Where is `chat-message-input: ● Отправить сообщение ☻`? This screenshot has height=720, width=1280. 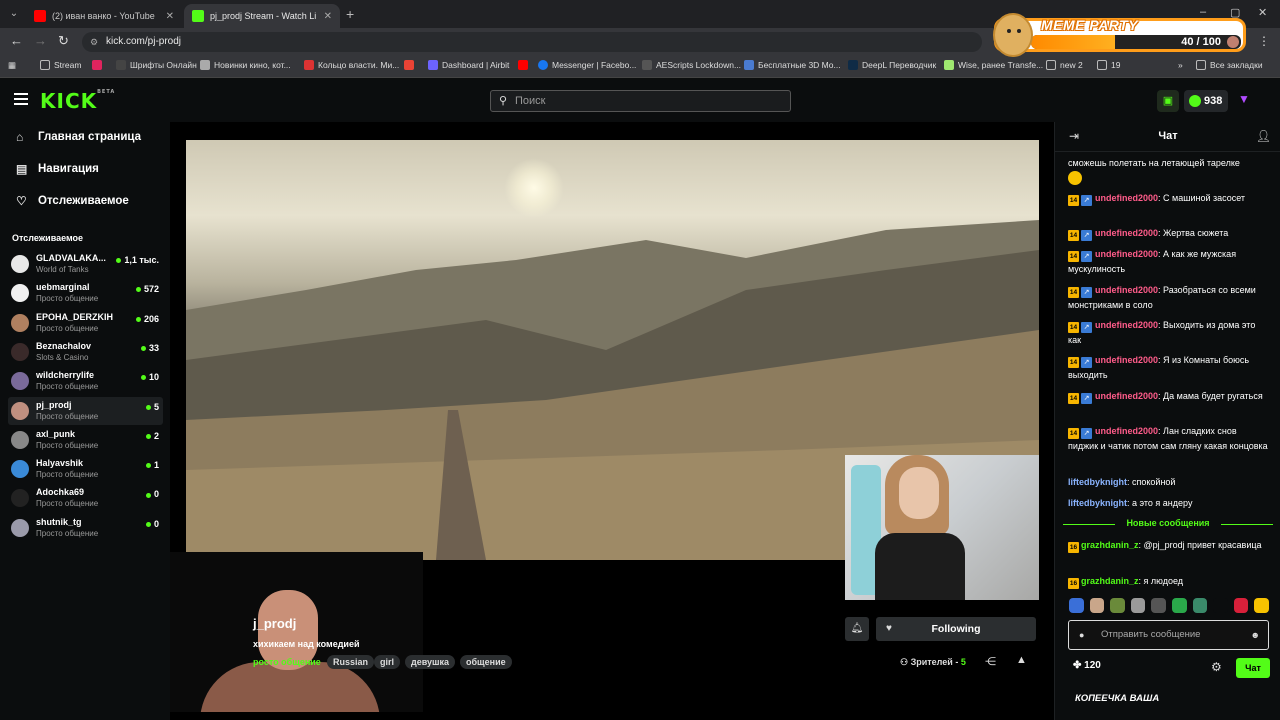 chat-message-input: ● Отправить сообщение ☻ is located at coordinates (1168, 635).